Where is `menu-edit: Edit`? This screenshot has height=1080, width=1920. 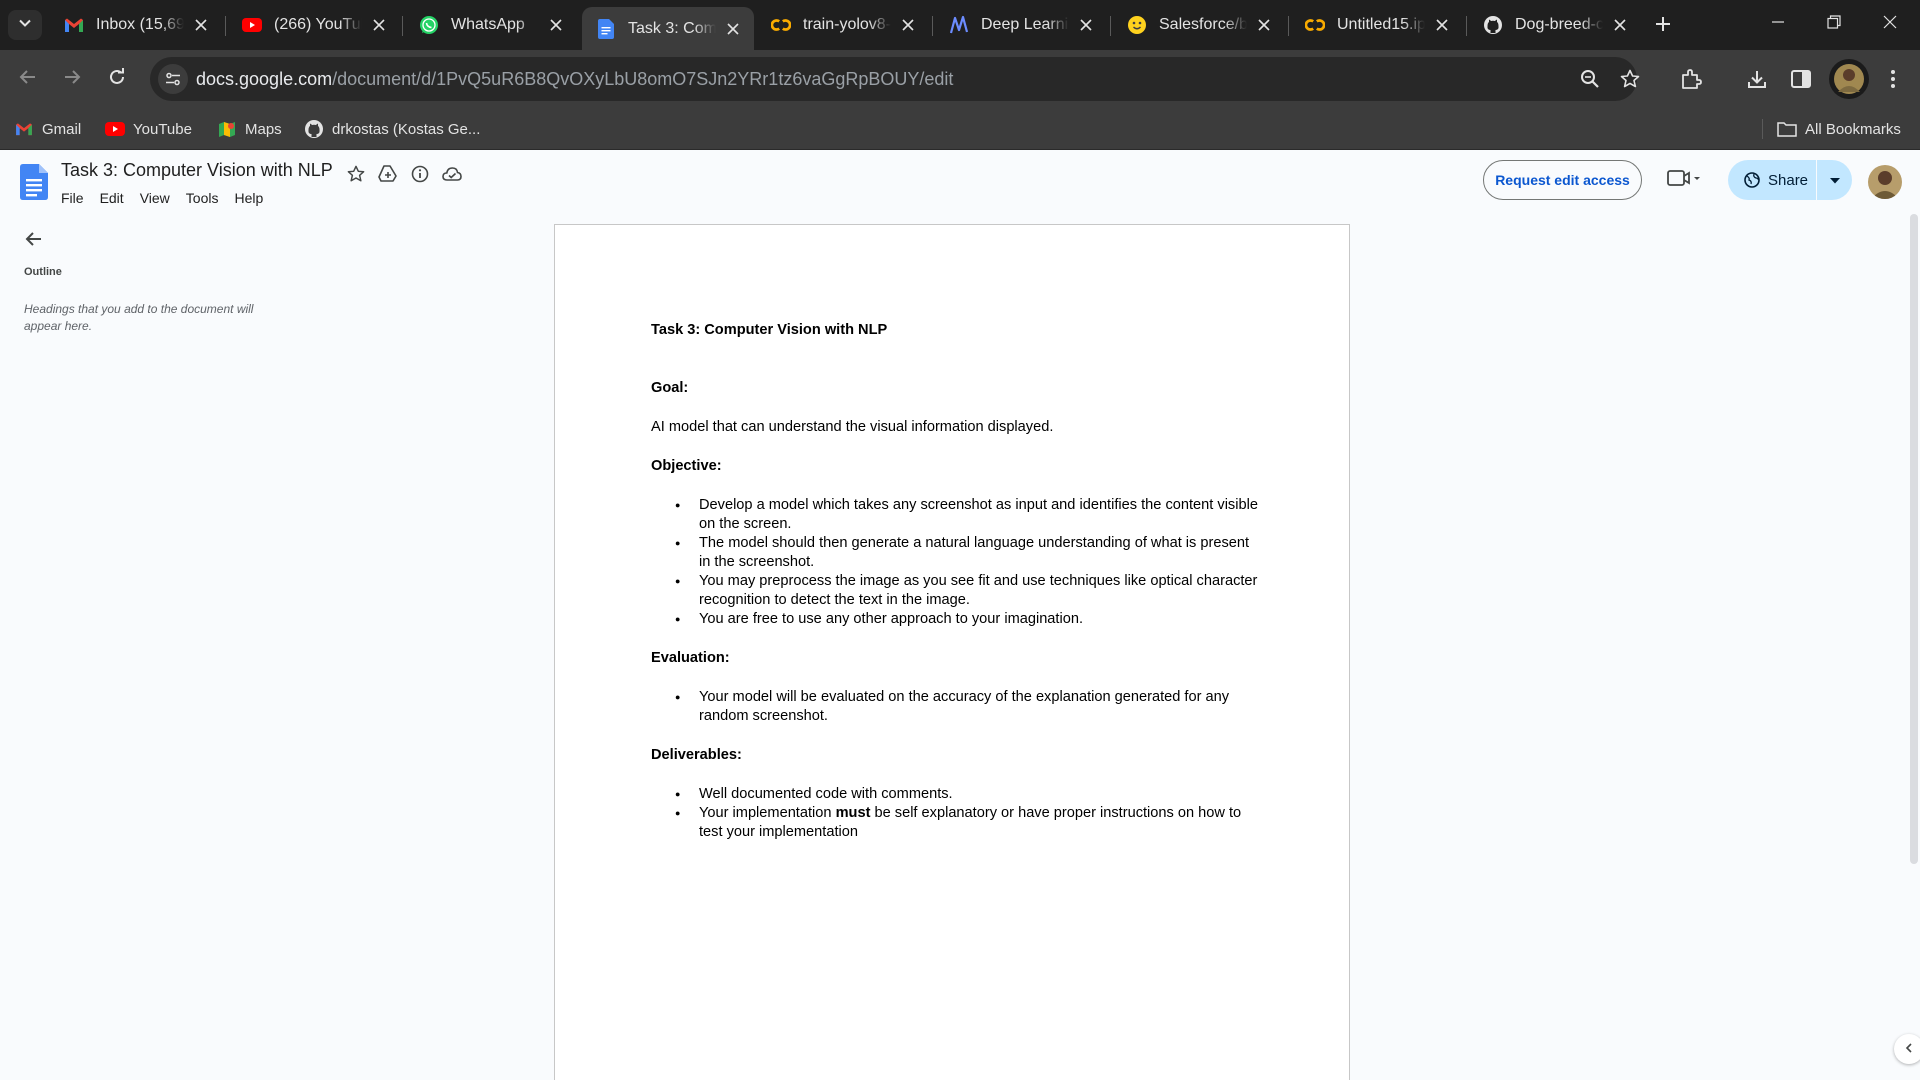
menu-edit: Edit is located at coordinates (112, 198).